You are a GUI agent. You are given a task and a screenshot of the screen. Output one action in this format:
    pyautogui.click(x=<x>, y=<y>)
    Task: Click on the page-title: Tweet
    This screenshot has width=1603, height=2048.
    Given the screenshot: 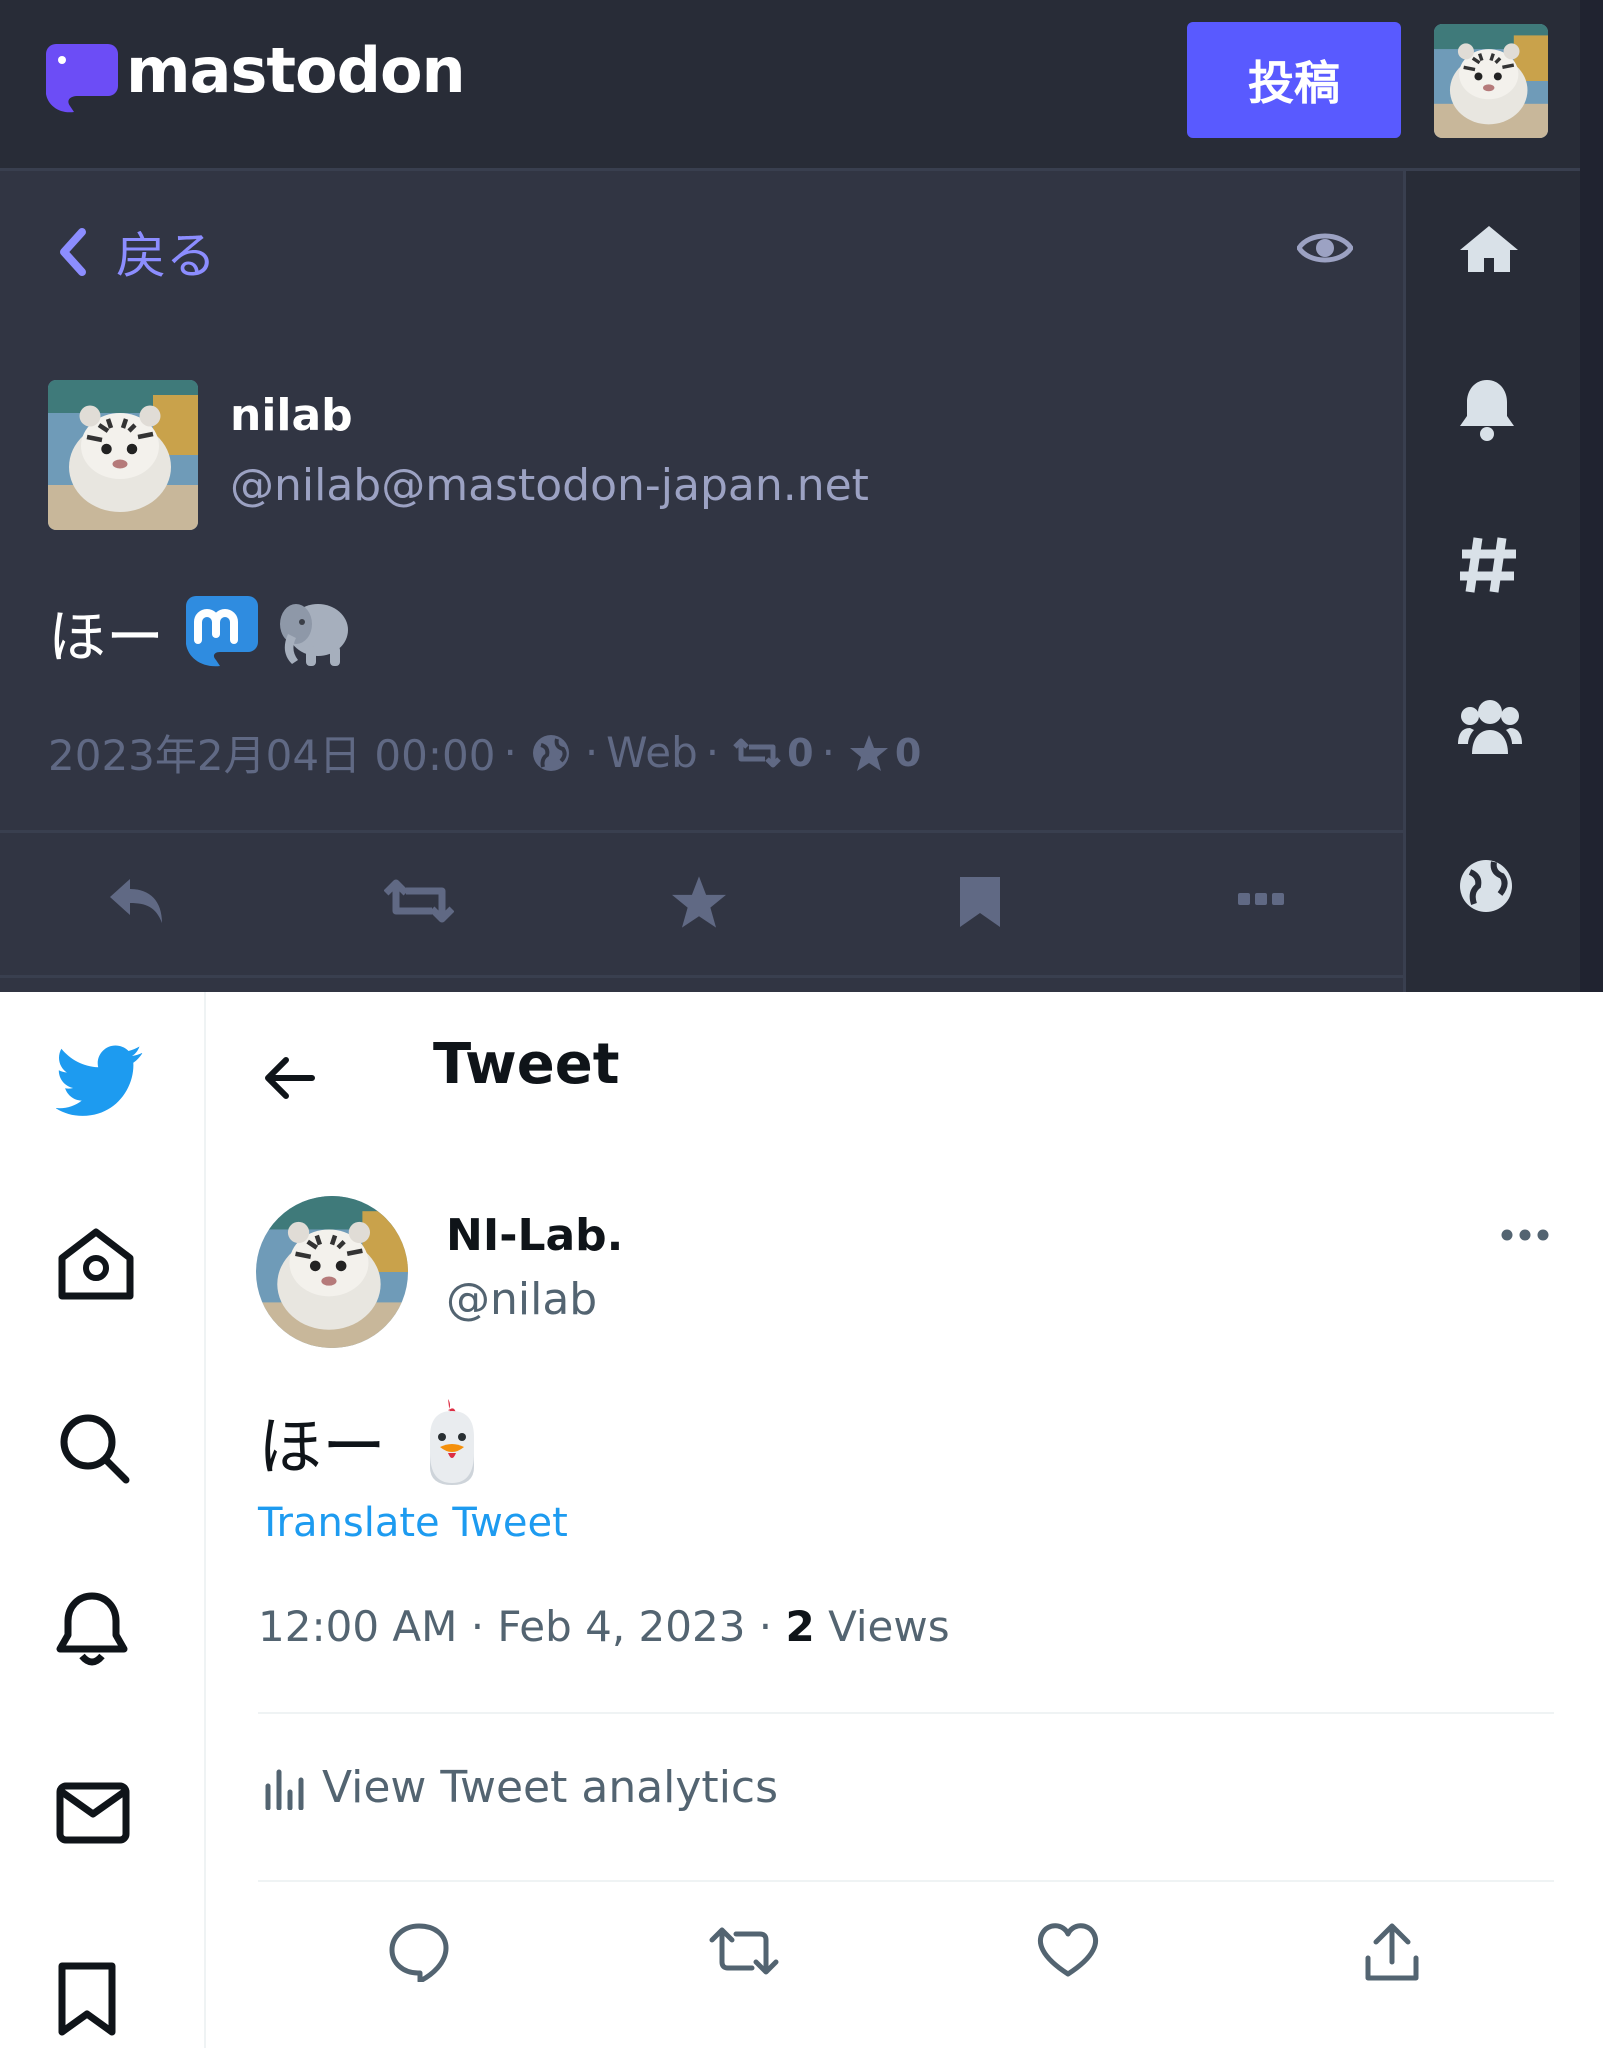 What is the action you would take?
    pyautogui.click(x=526, y=1064)
    